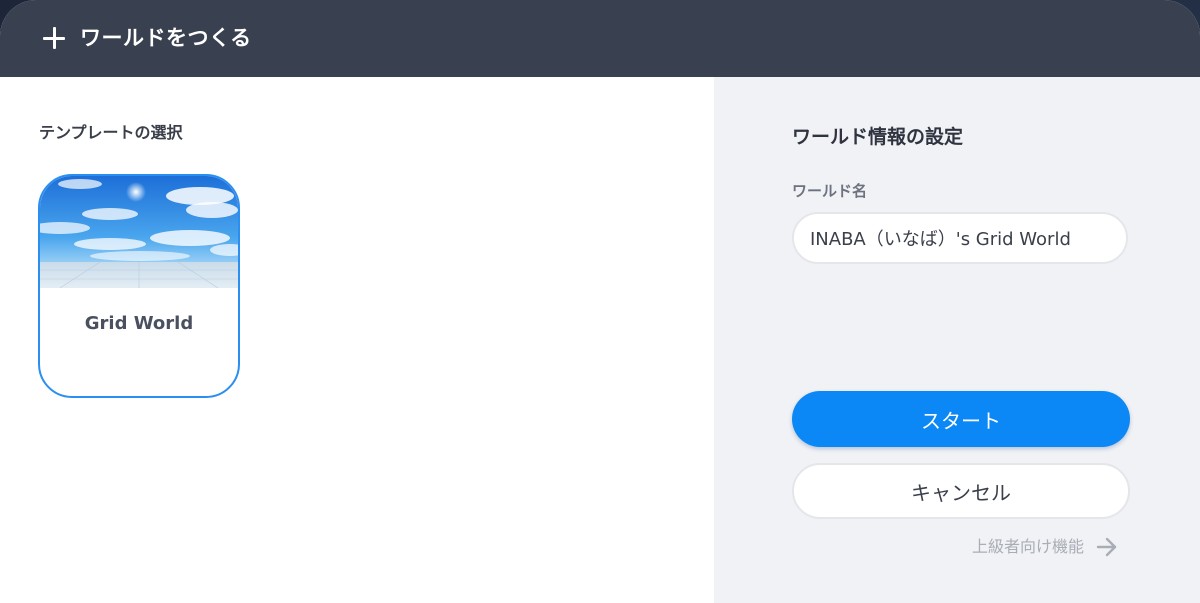 This screenshot has width=1200, height=603. Describe the element at coordinates (961, 491) in the screenshot. I see `cancel-button: キャンセル` at that location.